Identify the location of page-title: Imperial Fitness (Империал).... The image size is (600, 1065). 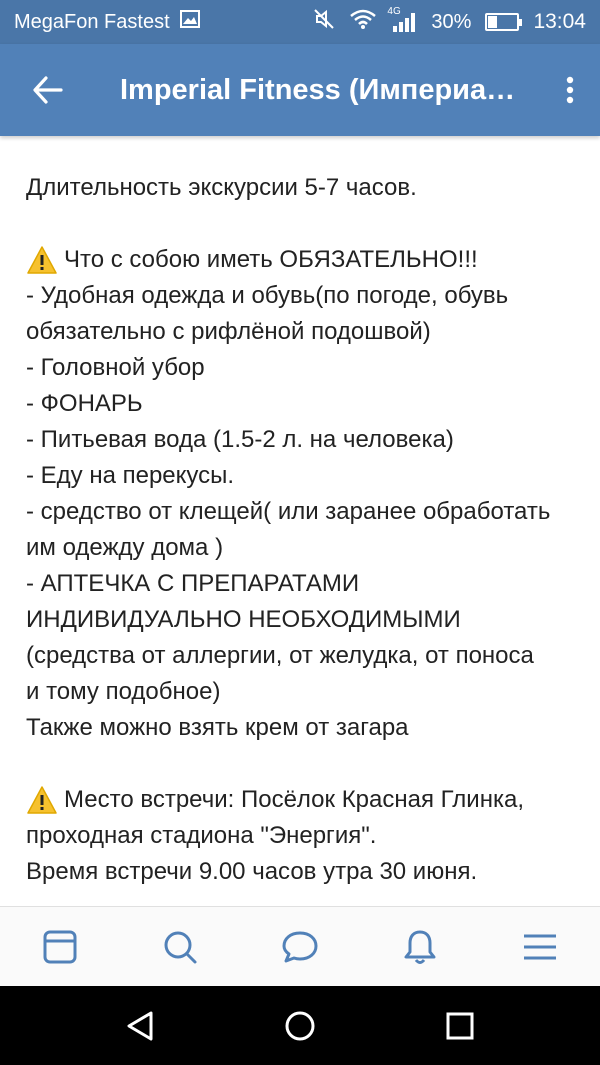
(329, 89).